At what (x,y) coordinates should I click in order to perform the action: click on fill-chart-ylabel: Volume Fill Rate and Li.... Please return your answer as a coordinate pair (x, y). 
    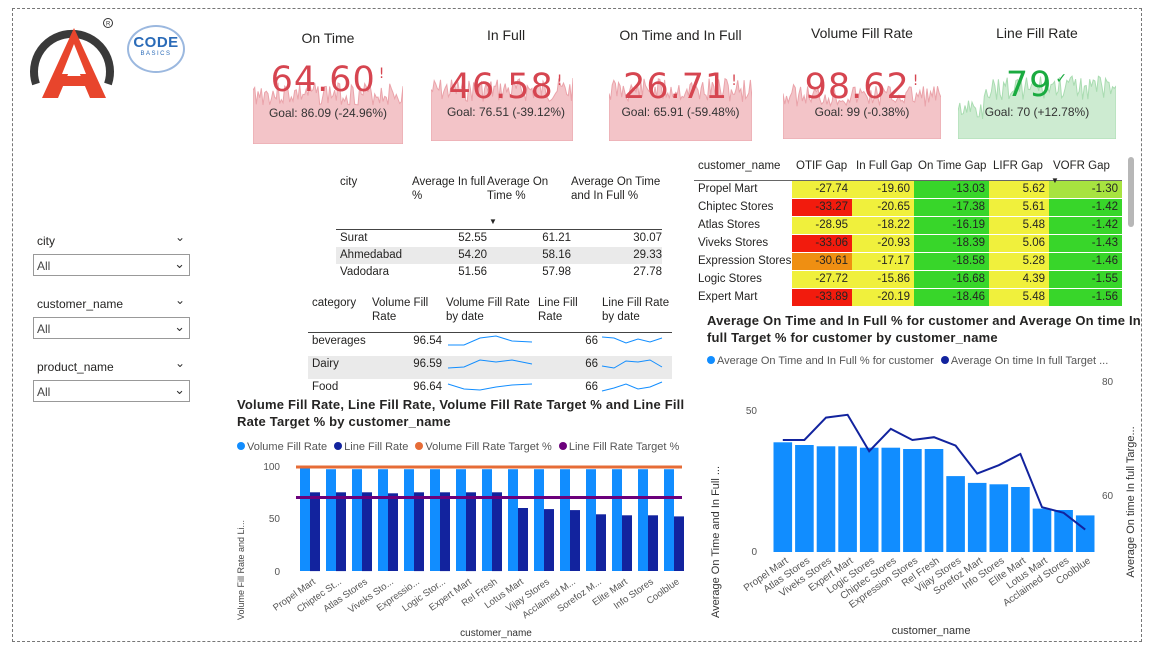
    Looking at the image, I should click on (241, 570).